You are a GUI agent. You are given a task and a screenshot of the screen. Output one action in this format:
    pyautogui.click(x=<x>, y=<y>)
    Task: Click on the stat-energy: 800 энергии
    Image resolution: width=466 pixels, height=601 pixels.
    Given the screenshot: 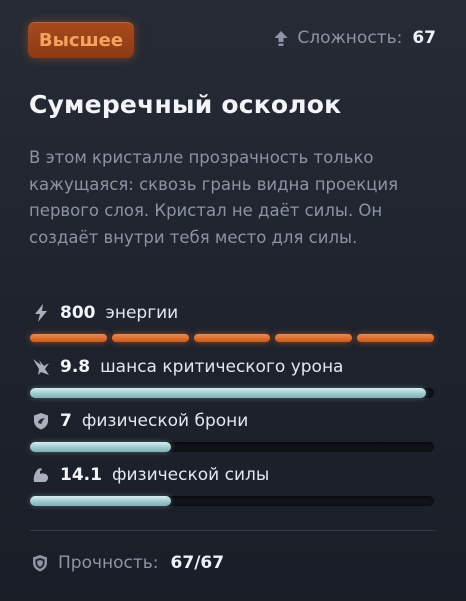 What is the action you would take?
    pyautogui.click(x=105, y=313)
    